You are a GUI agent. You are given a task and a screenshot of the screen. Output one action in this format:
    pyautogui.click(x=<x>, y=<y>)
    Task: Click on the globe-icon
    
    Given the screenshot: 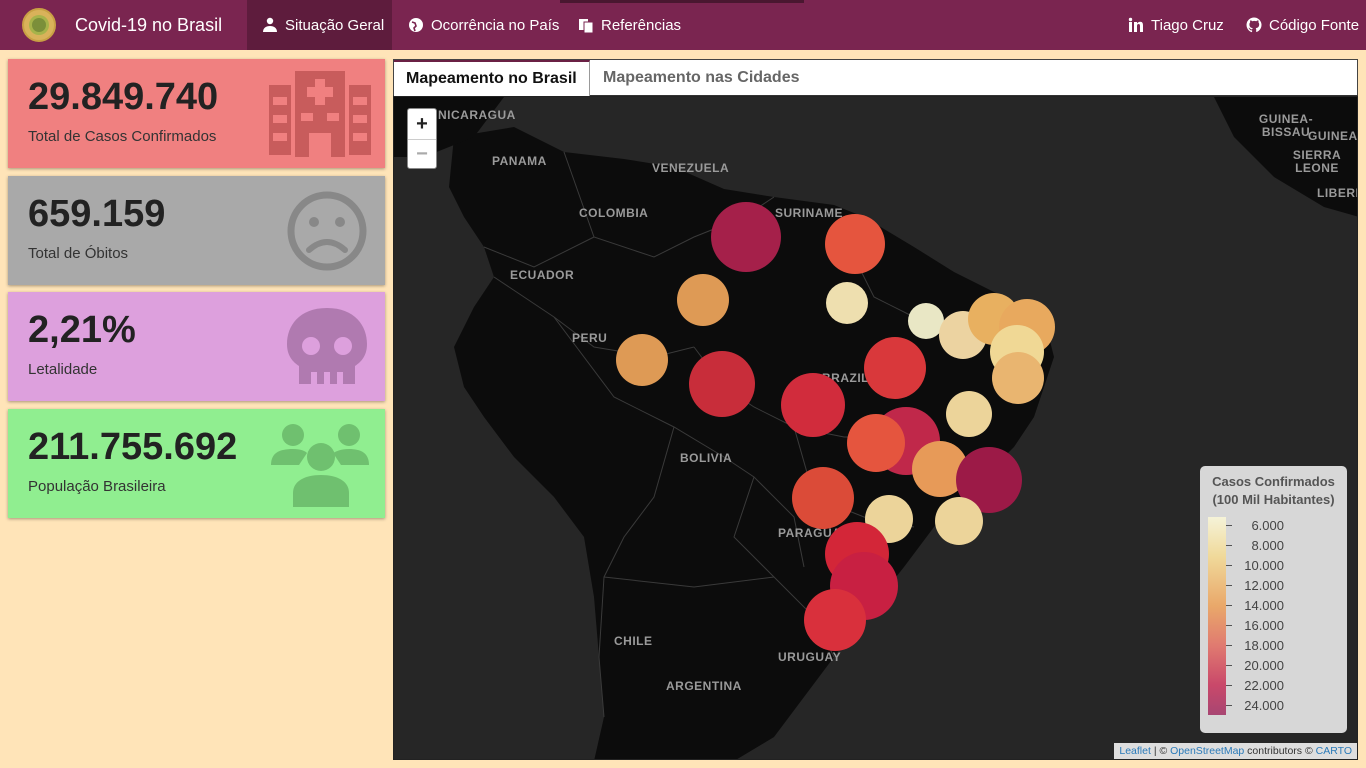 What is the action you would take?
    pyautogui.click(x=416, y=25)
    